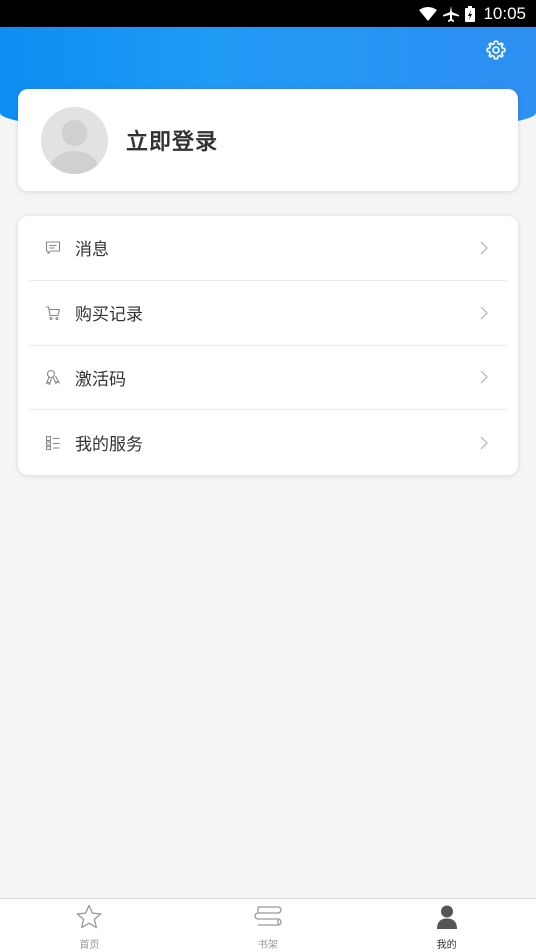 This screenshot has height=952, width=536. Describe the element at coordinates (89, 919) in the screenshot. I see `star-icon` at that location.